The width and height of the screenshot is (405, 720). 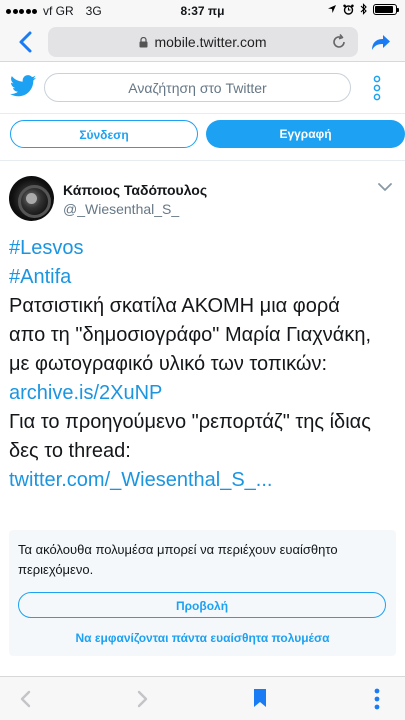 What do you see at coordinates (202, 698) in the screenshot?
I see `browser-toolbar` at bounding box center [202, 698].